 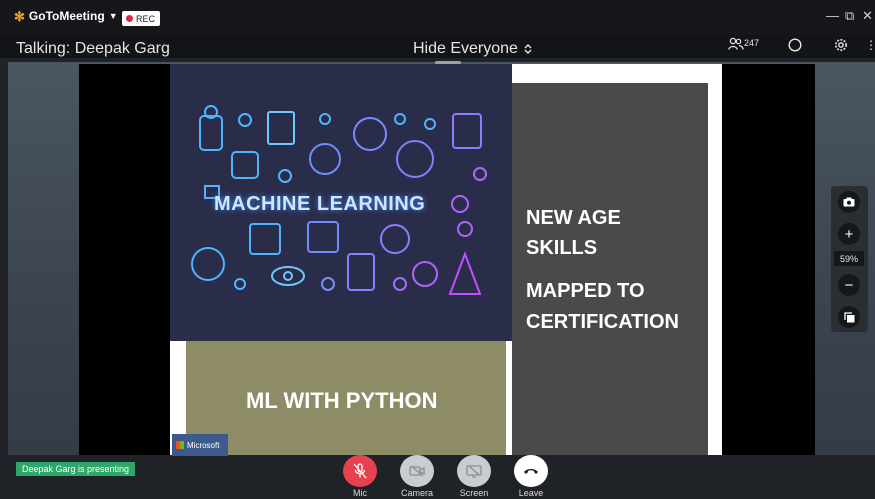 I want to click on more-options-button: ⋮, so click(x=870, y=45).